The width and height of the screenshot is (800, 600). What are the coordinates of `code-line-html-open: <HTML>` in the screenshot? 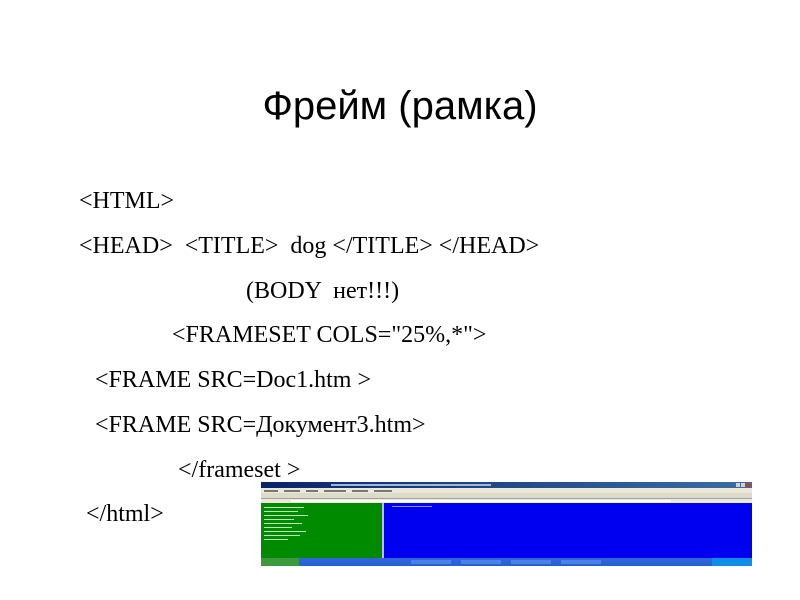 It's located at (127, 201).